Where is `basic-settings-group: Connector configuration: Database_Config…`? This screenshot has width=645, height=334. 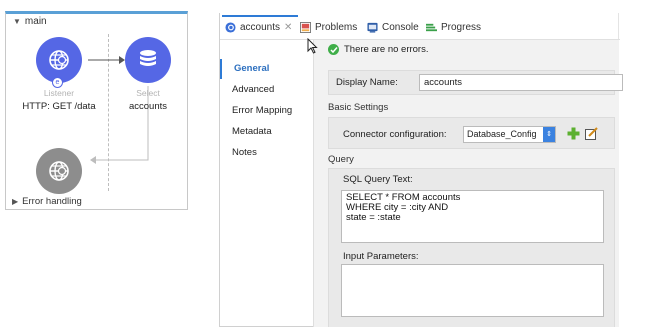
basic-settings-group: Connector configuration: Database_Config… is located at coordinates (471, 133).